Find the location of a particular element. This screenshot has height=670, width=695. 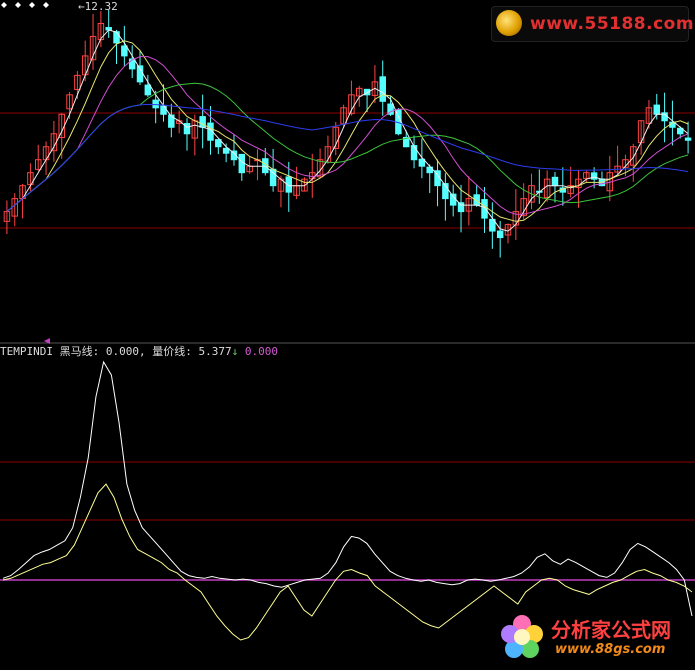

coin-logo-icon is located at coordinates (509, 23).